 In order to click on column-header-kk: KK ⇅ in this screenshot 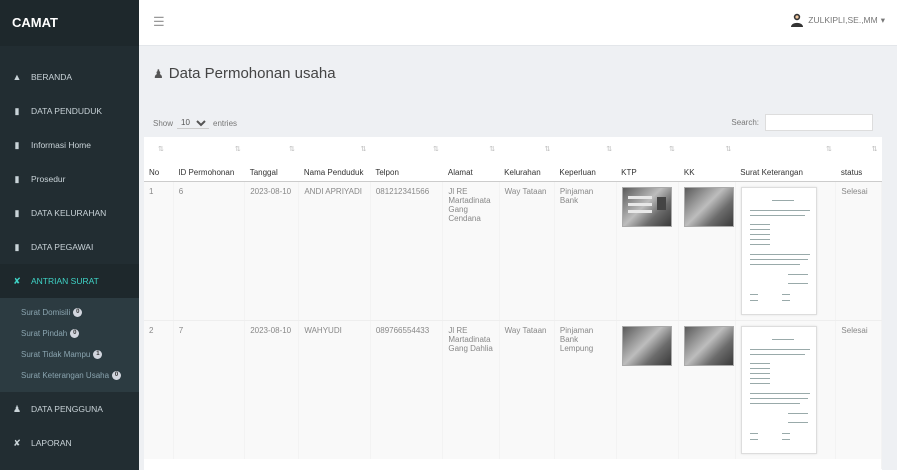, I will do `click(707, 159)`.